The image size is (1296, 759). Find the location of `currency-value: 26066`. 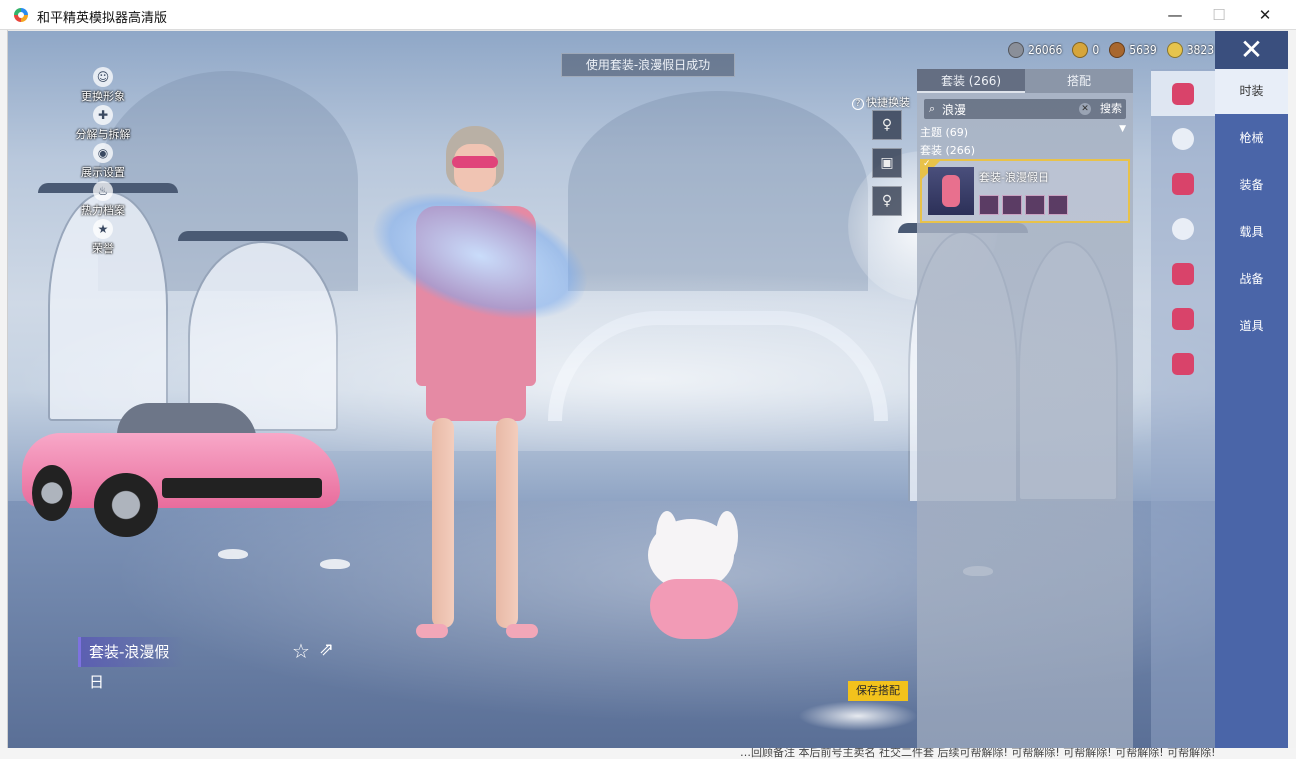

currency-value: 26066 is located at coordinates (1045, 50).